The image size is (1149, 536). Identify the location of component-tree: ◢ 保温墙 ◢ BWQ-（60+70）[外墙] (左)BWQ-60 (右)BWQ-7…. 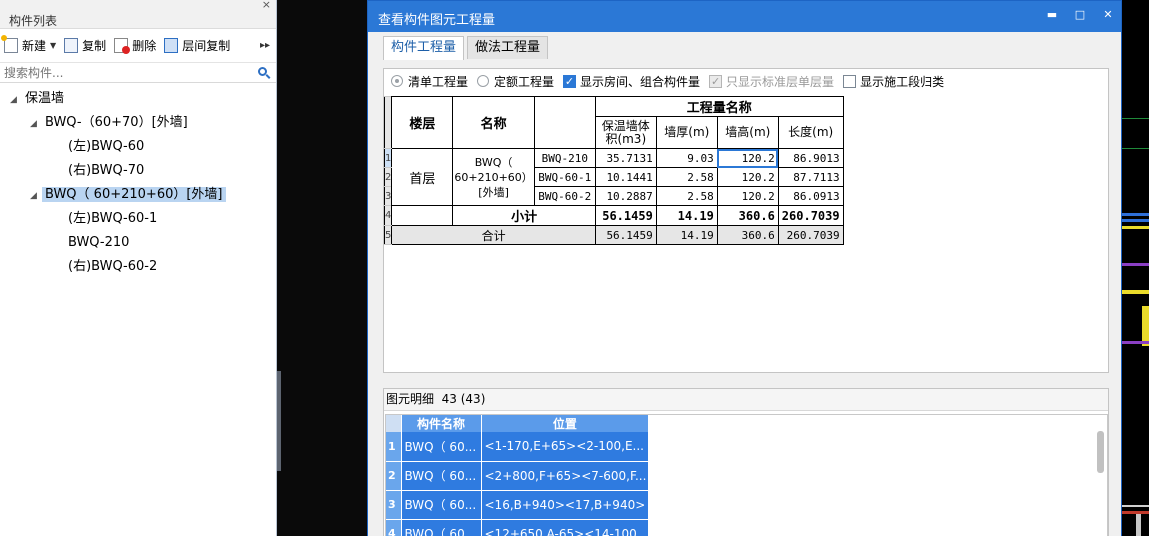
(138, 181).